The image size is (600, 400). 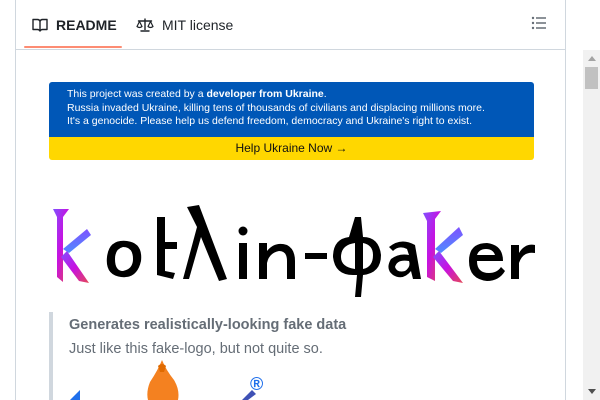 What do you see at coordinates (591, 225) in the screenshot?
I see `scrollbar` at bounding box center [591, 225].